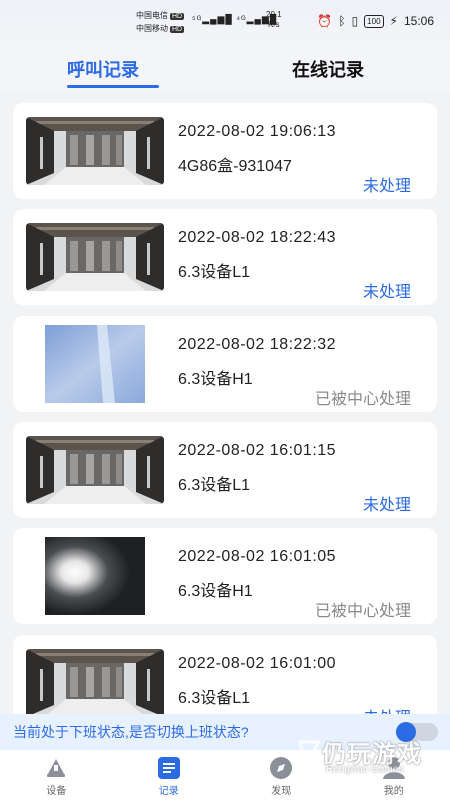  I want to click on record-icon, so click(169, 768).